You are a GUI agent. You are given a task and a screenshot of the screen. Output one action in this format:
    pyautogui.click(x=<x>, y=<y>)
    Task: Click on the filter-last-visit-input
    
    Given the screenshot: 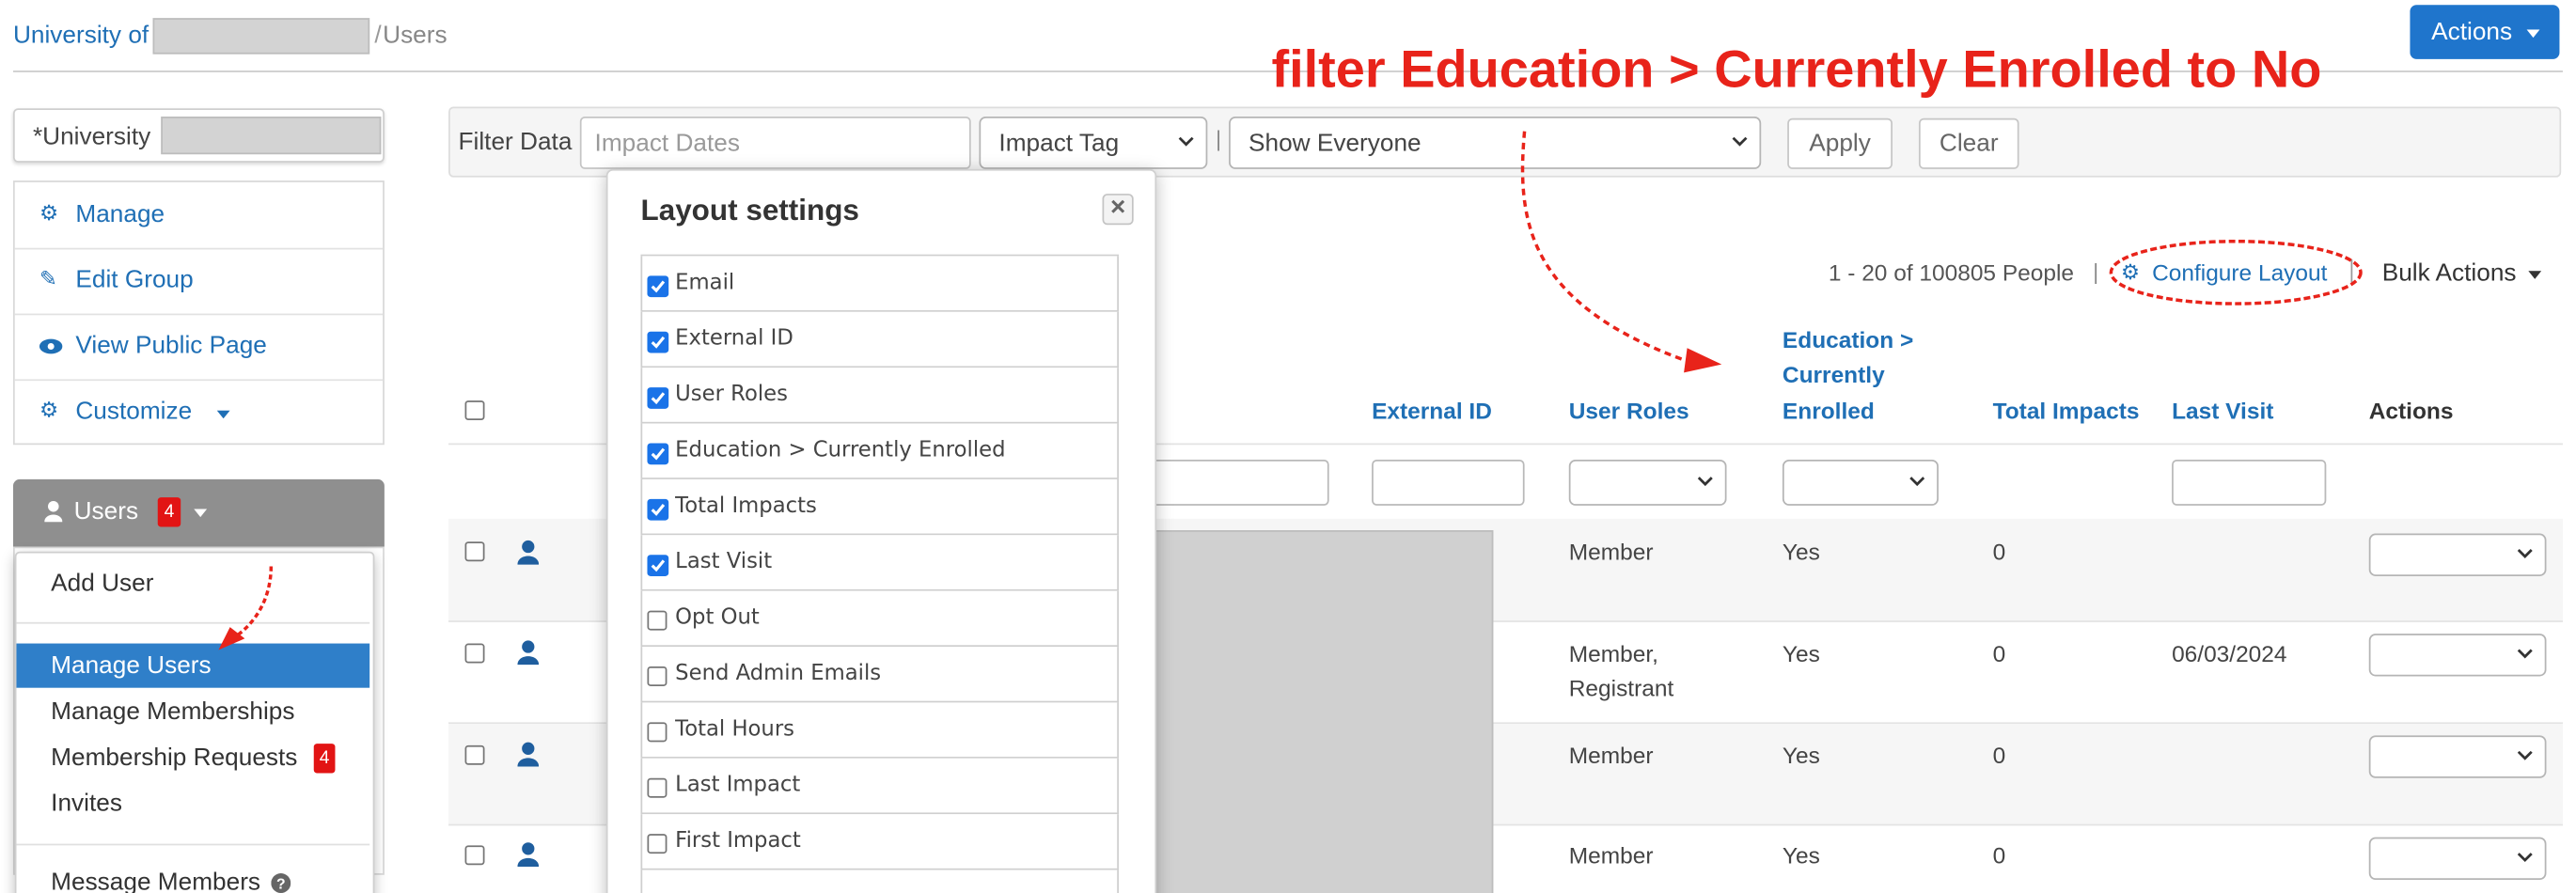 What is the action you would take?
    pyautogui.click(x=2249, y=482)
    